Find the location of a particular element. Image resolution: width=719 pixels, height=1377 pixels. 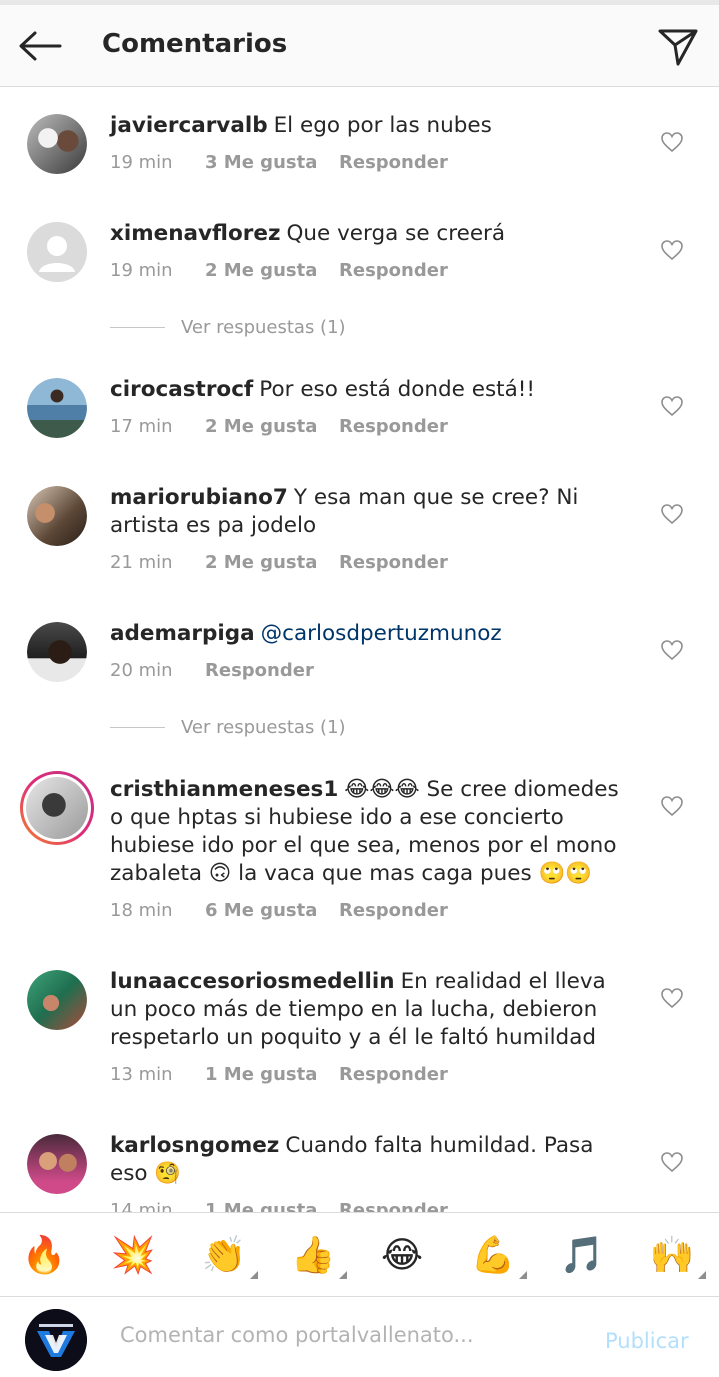

comment-meta: 17 min 2 Me gusta Responder is located at coordinates (279, 426).